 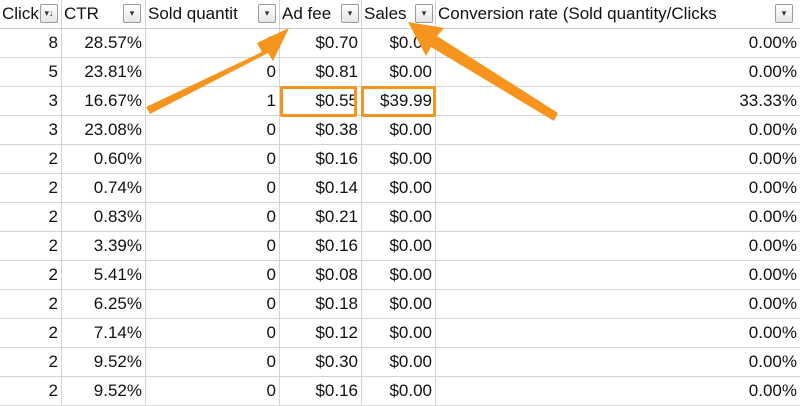 What do you see at coordinates (321, 362) in the screenshot?
I see `cell-ad-fee: $0.30` at bounding box center [321, 362].